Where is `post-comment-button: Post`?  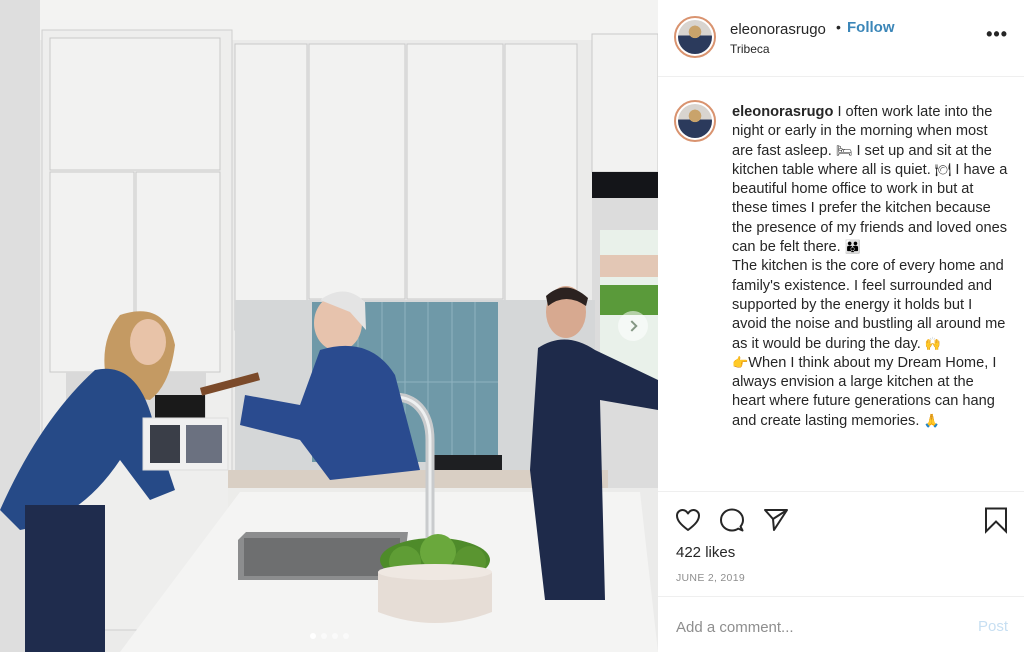 post-comment-button: Post is located at coordinates (993, 626).